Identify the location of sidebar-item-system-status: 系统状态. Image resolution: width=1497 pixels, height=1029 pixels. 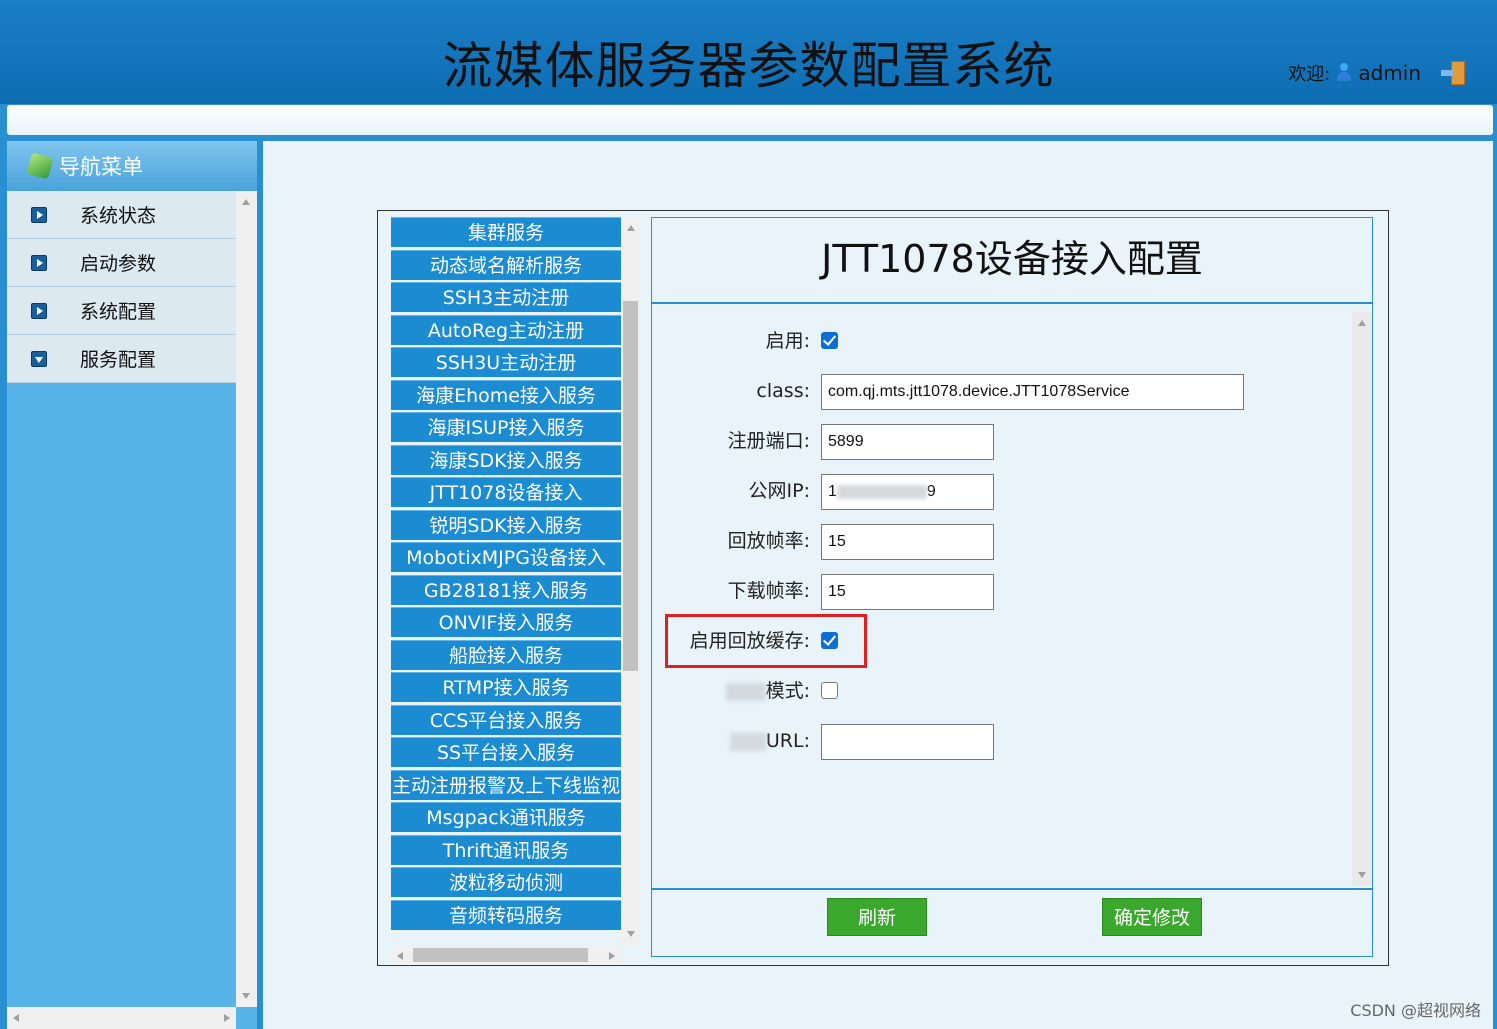
(121, 215).